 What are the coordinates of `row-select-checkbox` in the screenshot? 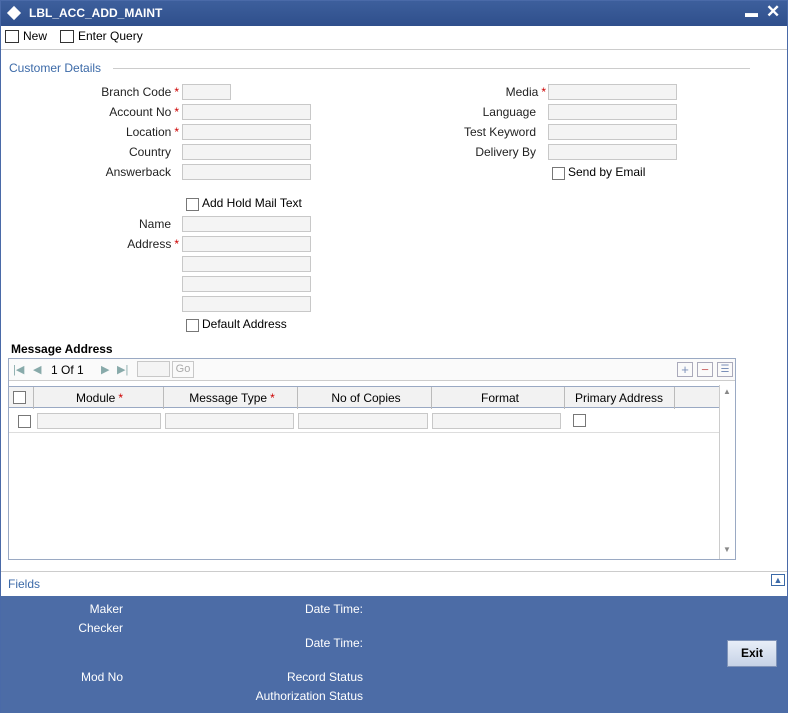 It's located at (24, 421).